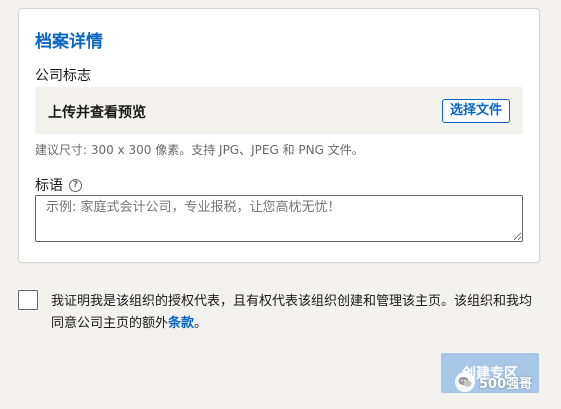 The width and height of the screenshot is (561, 409). I want to click on question-circle-icon: ?, so click(75, 185).